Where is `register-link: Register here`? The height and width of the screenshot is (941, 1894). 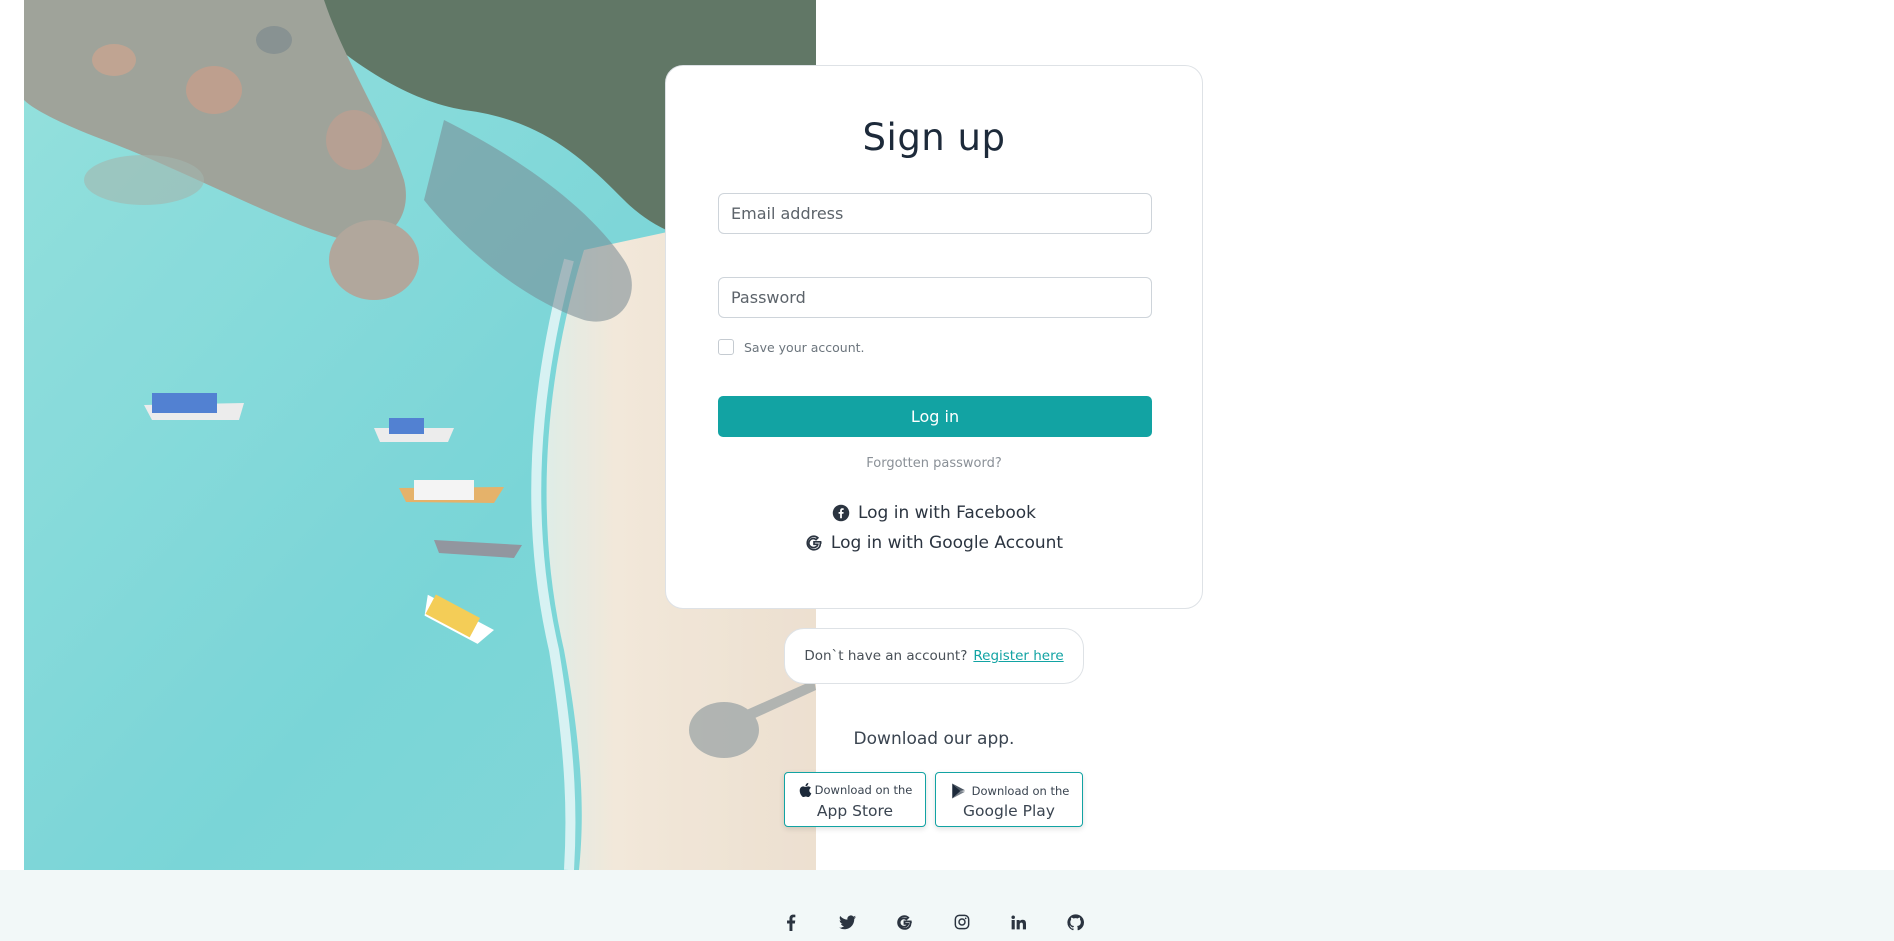 register-link: Register here is located at coordinates (1018, 656).